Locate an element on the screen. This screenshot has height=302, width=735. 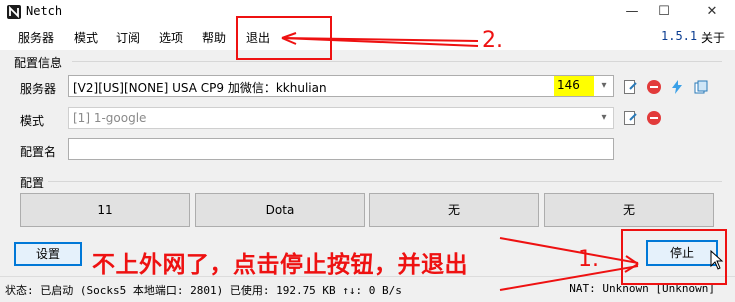
close-button: ✕ is located at coordinates (712, 12).